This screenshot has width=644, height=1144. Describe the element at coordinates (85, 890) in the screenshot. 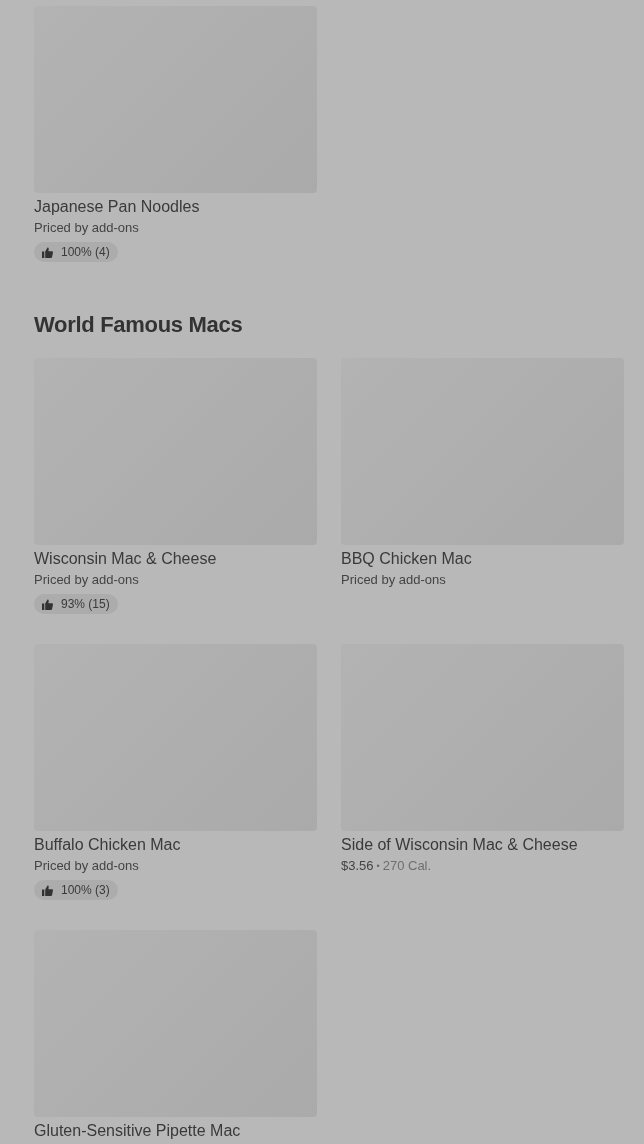

I see `rating-text: 100% (3)` at that location.